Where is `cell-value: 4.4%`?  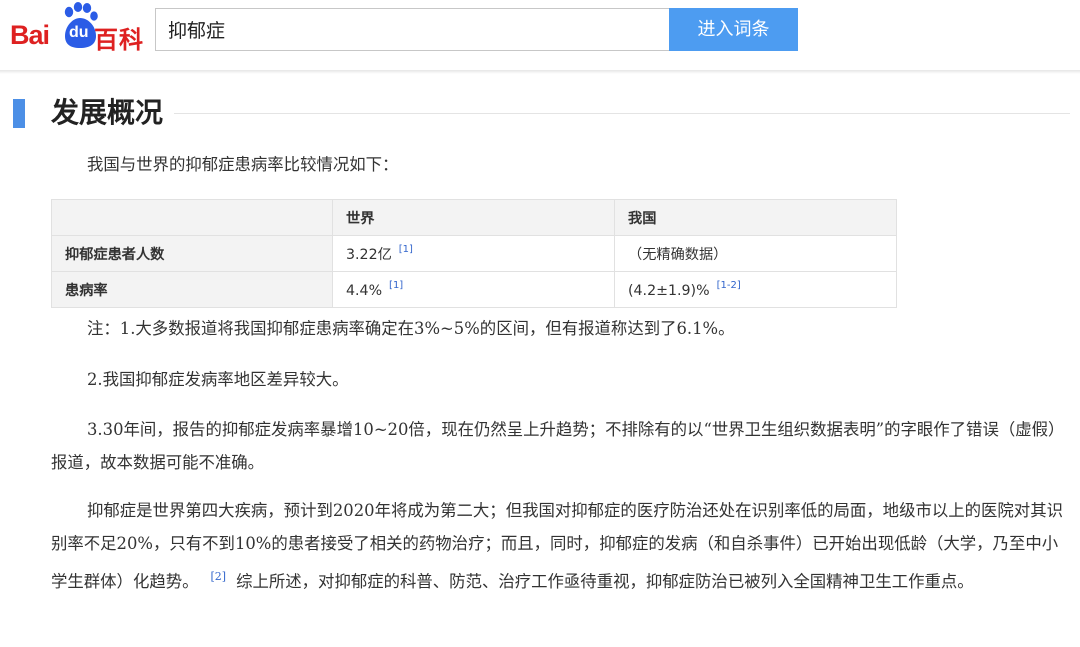
cell-value: 4.4% is located at coordinates (364, 291).